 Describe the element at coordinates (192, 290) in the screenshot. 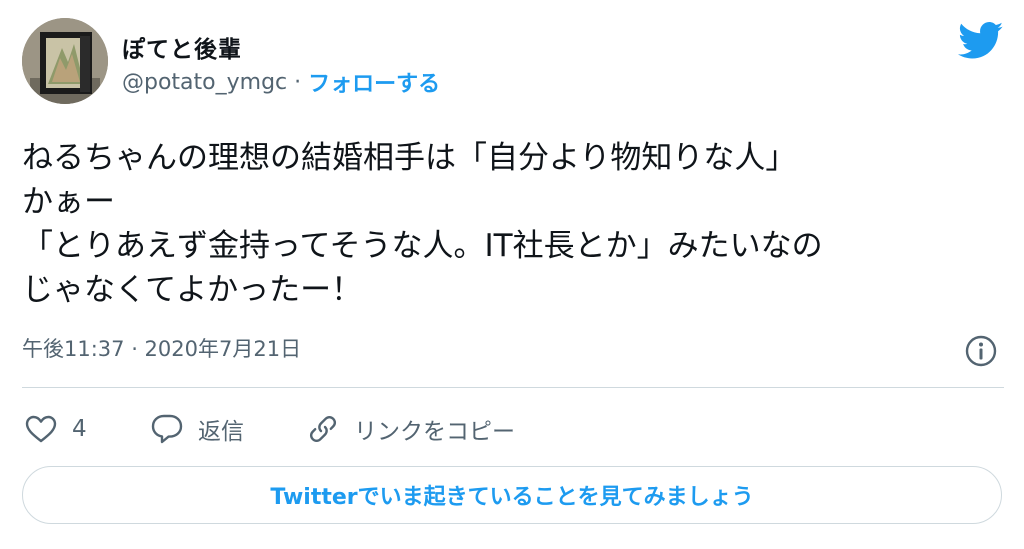

I see `tweet-text-line: じゃなくてよかったー！` at that location.